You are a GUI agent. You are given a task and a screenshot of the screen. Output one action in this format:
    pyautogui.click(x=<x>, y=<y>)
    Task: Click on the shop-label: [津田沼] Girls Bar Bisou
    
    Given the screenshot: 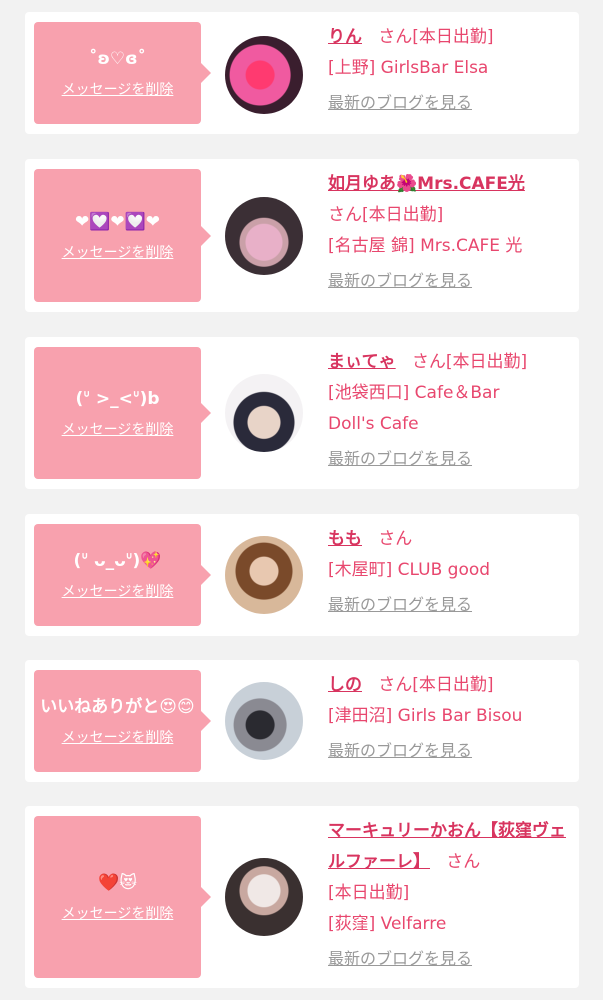 What is the action you would take?
    pyautogui.click(x=425, y=716)
    